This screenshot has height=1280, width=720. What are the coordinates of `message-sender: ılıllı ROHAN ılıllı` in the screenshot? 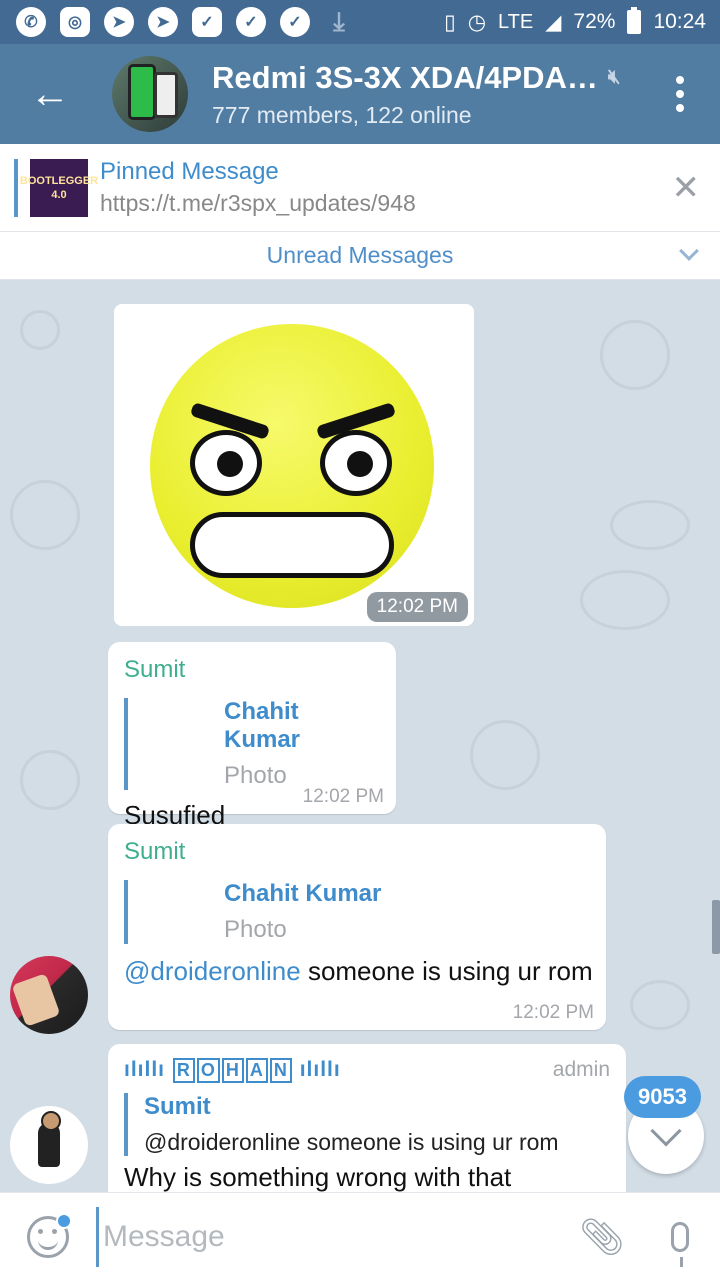 It's located at (367, 1070).